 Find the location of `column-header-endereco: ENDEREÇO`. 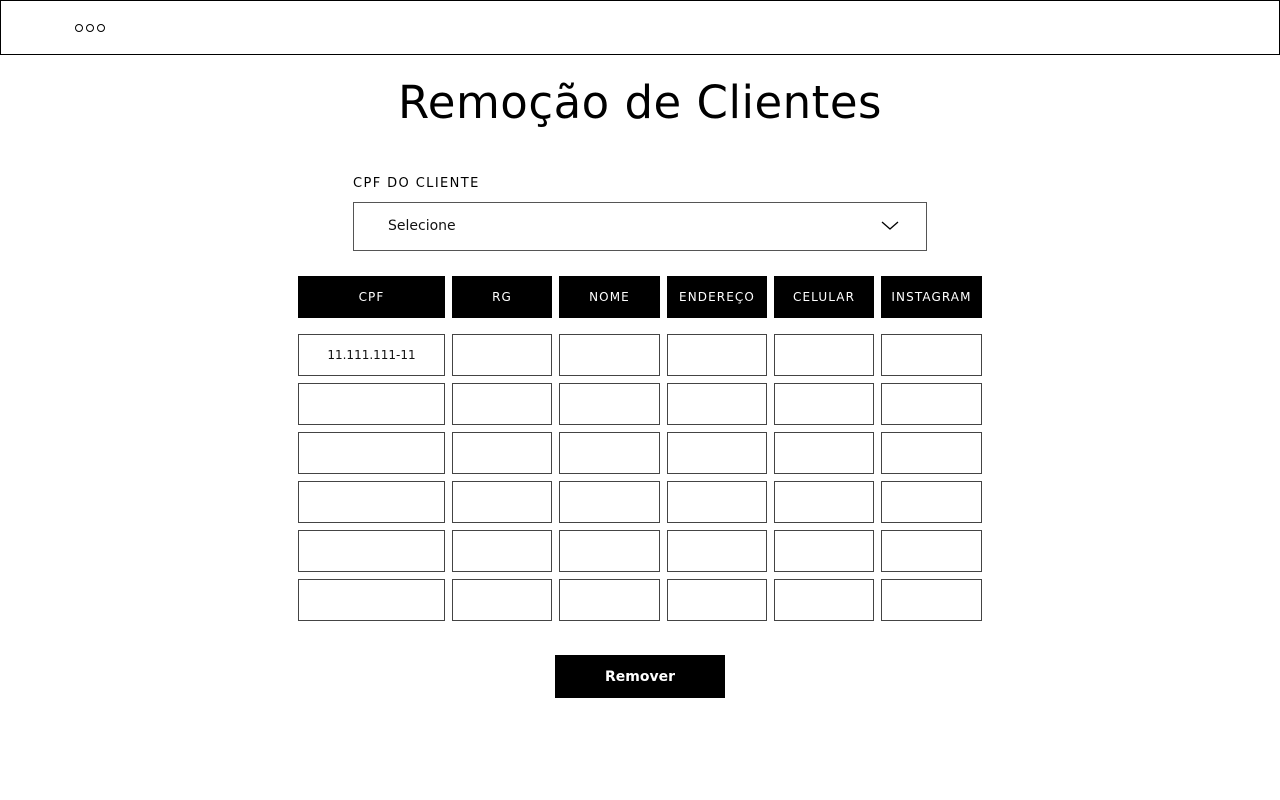

column-header-endereco: ENDEREÇO is located at coordinates (717, 297).